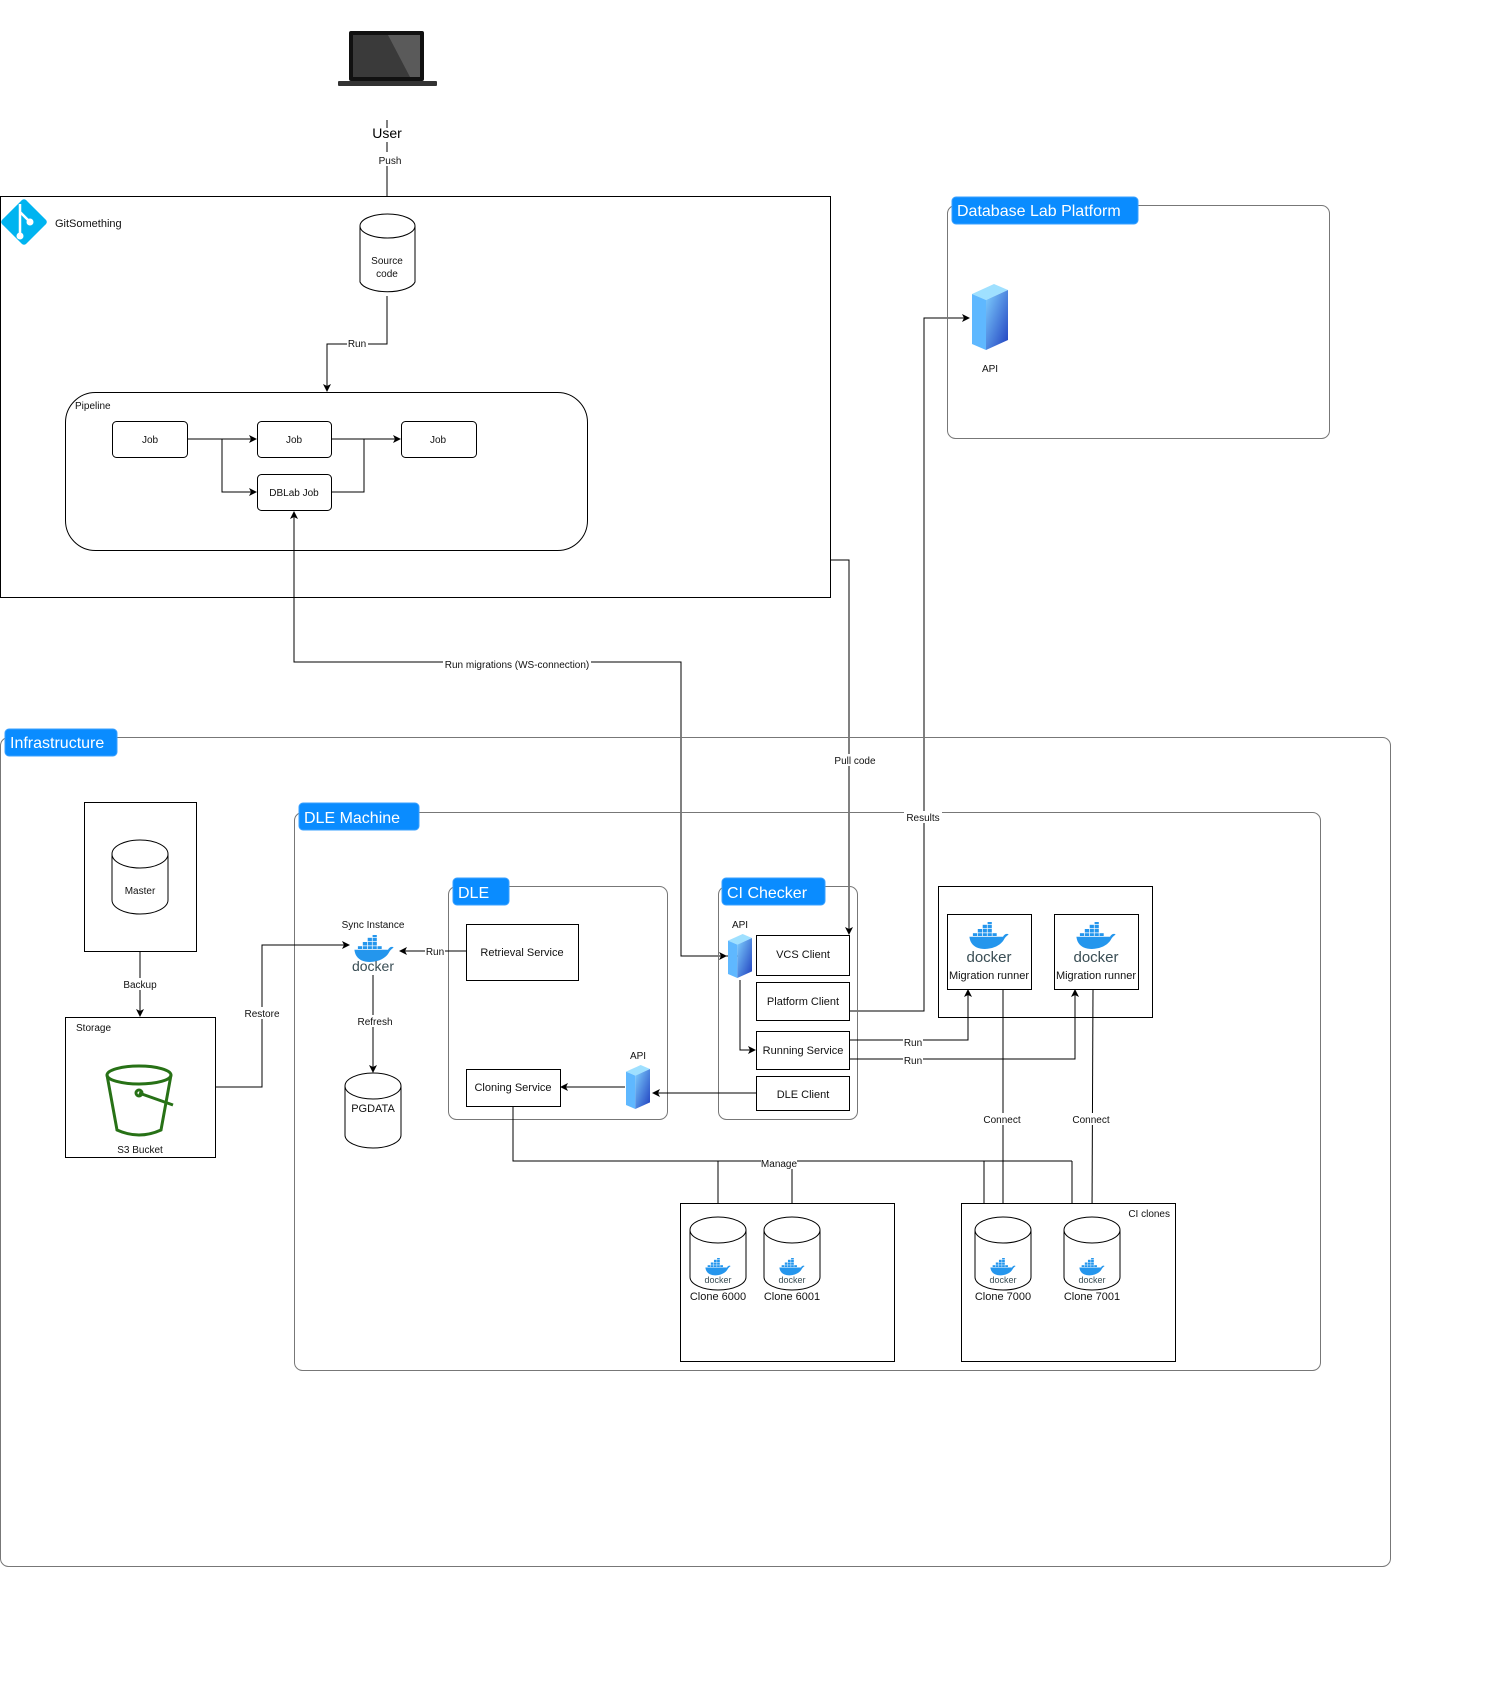 The image size is (1491, 1681). What do you see at coordinates (473, 893) in the screenshot?
I see `dle-title: DLE` at bounding box center [473, 893].